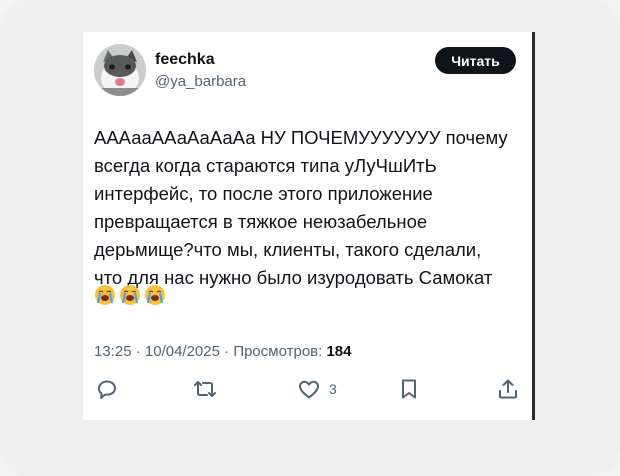  I want to click on views-count: 184, so click(339, 351).